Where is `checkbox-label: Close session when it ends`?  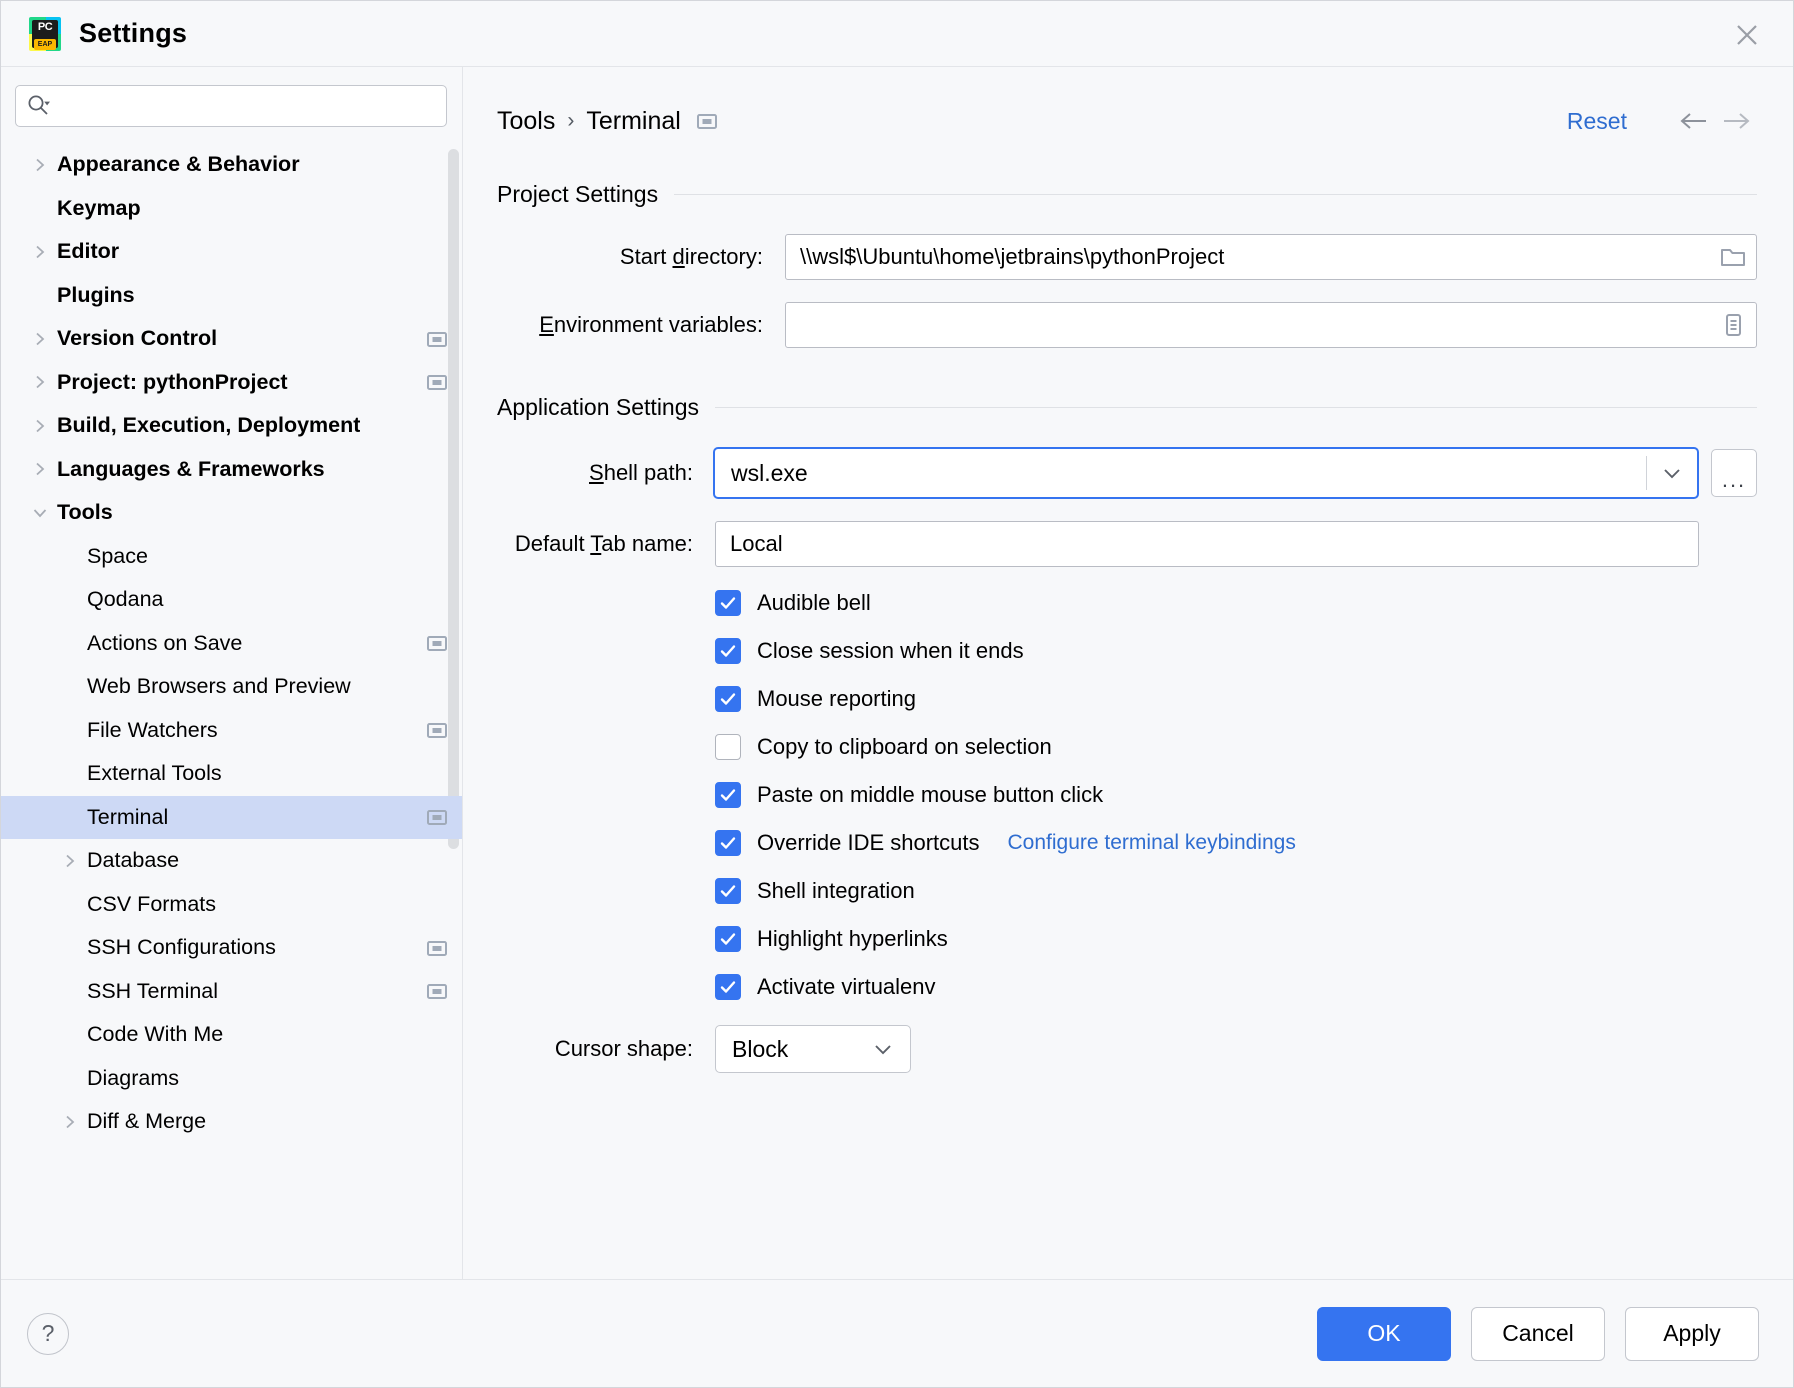
checkbox-label: Close session when it ends is located at coordinates (890, 650).